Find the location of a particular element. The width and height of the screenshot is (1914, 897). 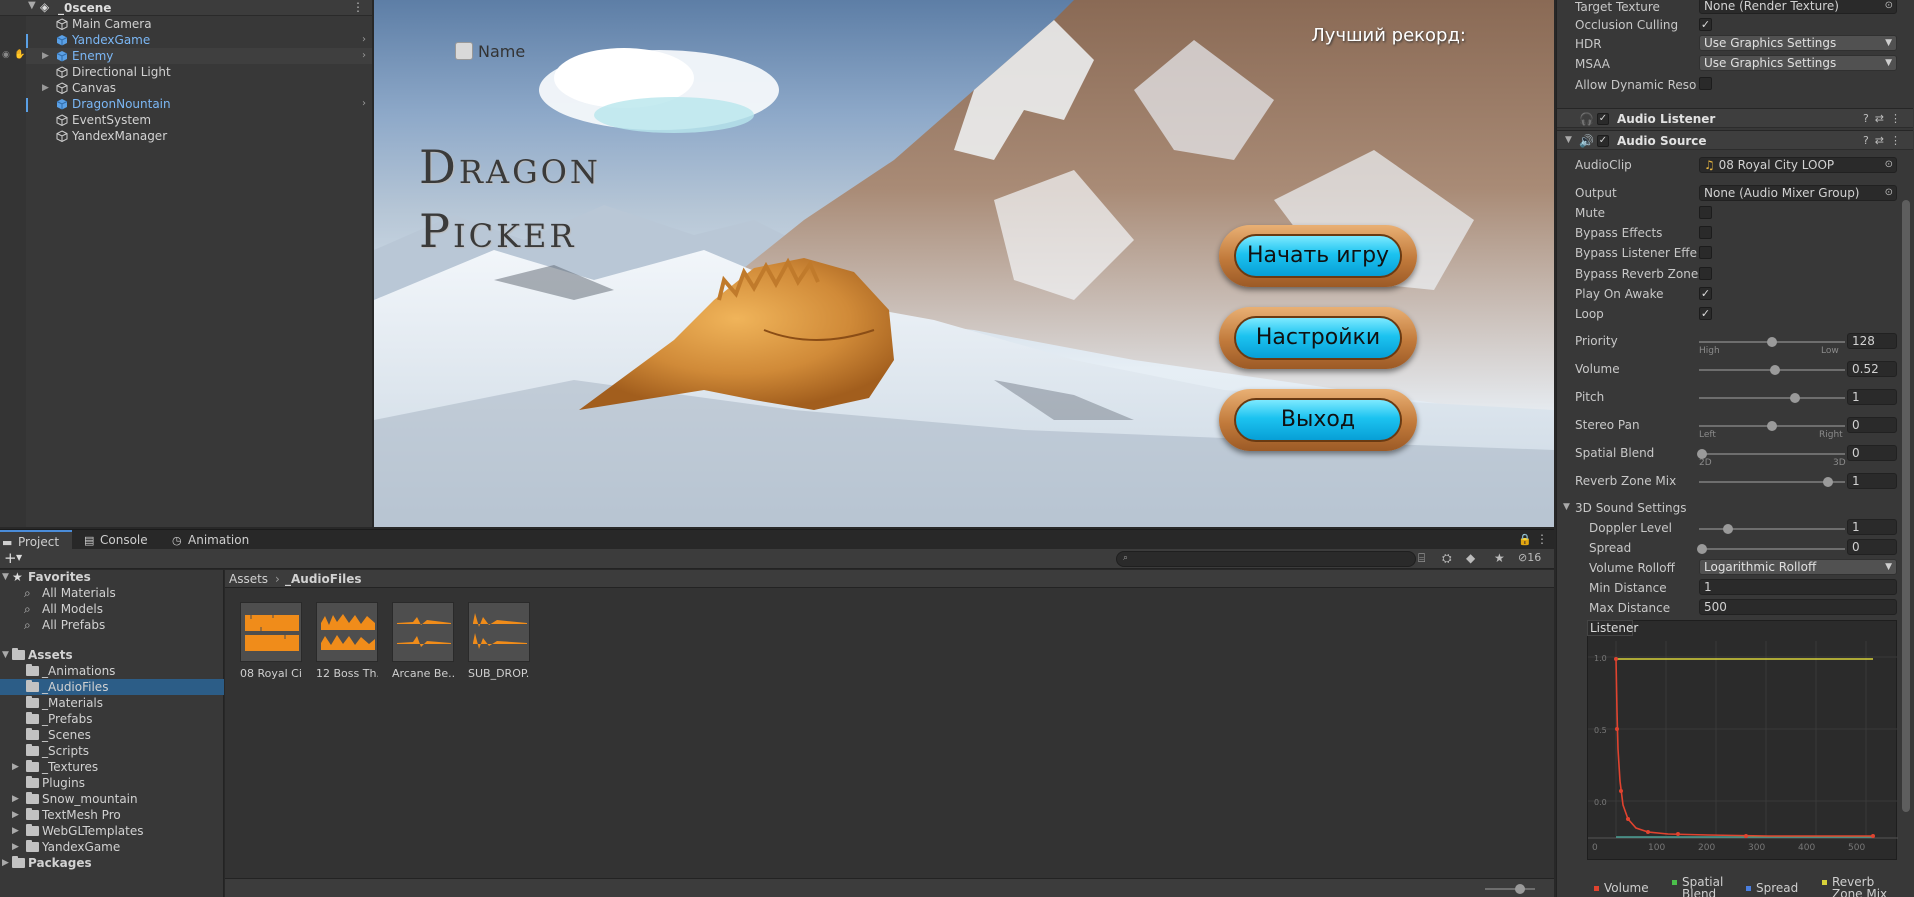

hierarchy-item-main-camera: Main Camera is located at coordinates (199, 24).